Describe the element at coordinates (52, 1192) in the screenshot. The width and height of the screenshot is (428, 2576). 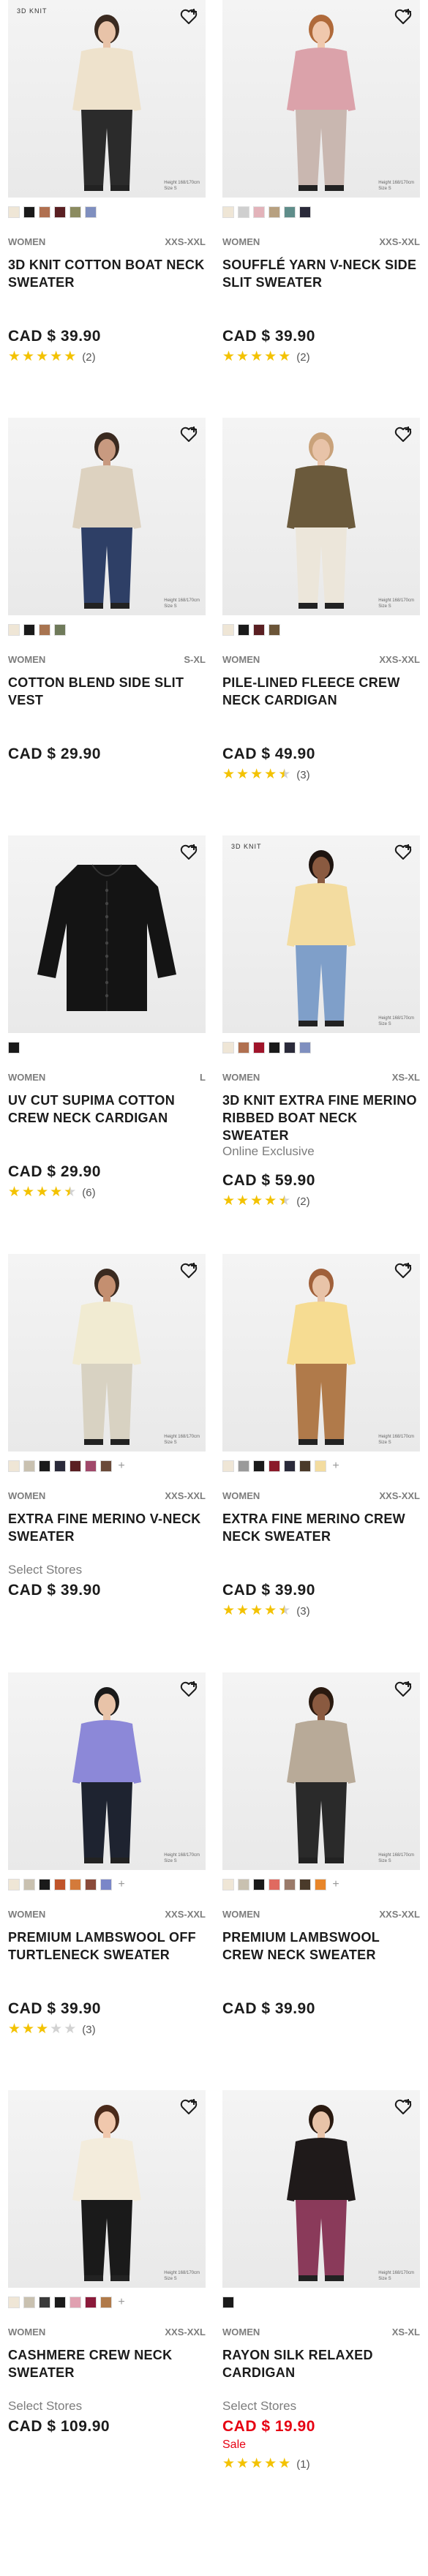
I see `star-rating: ★ ★ ★ ★ ★ (6)` at that location.